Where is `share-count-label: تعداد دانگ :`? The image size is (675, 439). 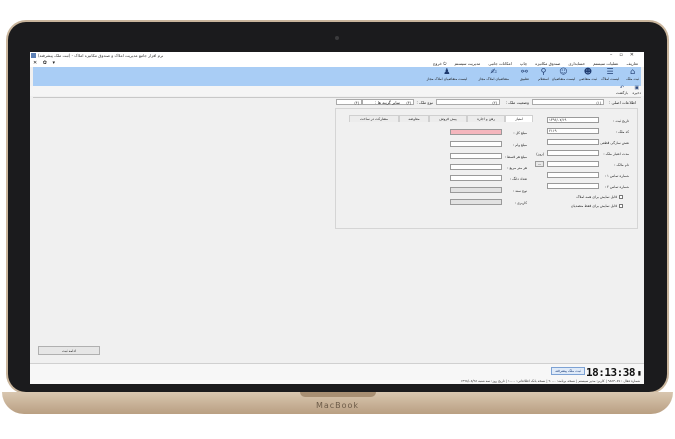 share-count-label: تعداد دانگ : is located at coordinates (518, 179).